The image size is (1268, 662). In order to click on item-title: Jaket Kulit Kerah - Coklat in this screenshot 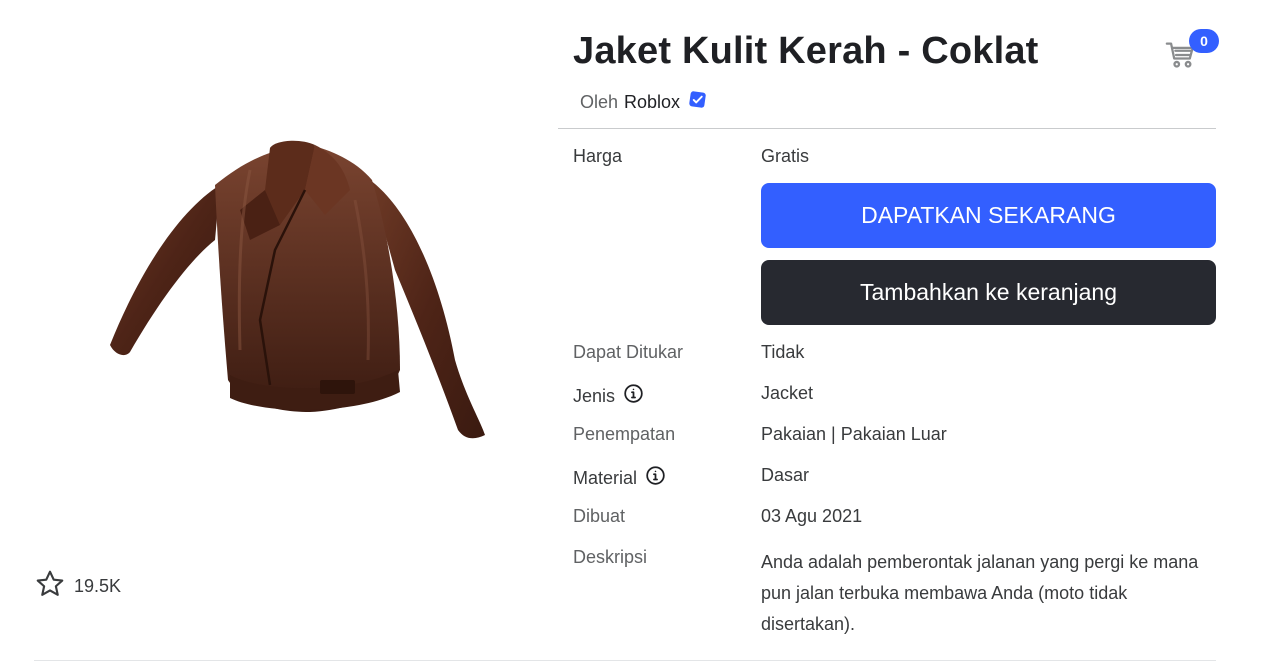, I will do `click(806, 51)`.